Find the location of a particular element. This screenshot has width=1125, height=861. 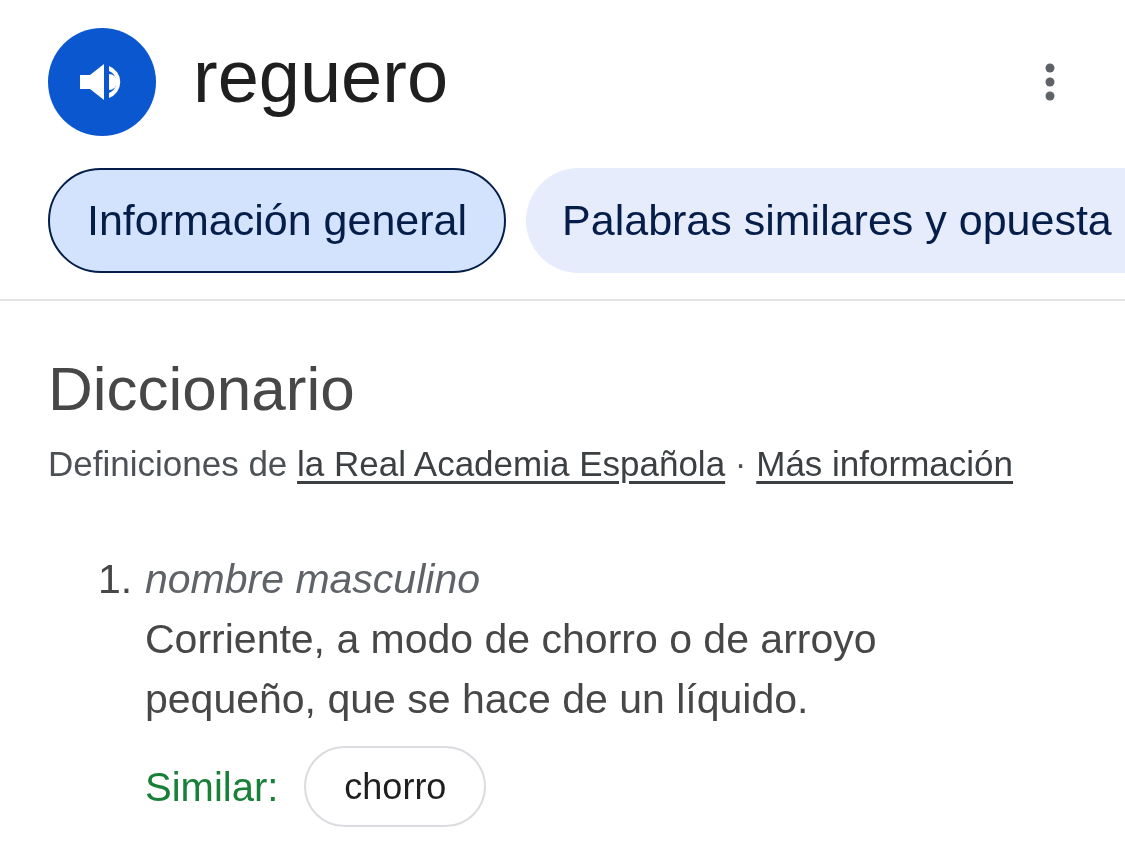

section-title: Diccionario is located at coordinates (201, 389).